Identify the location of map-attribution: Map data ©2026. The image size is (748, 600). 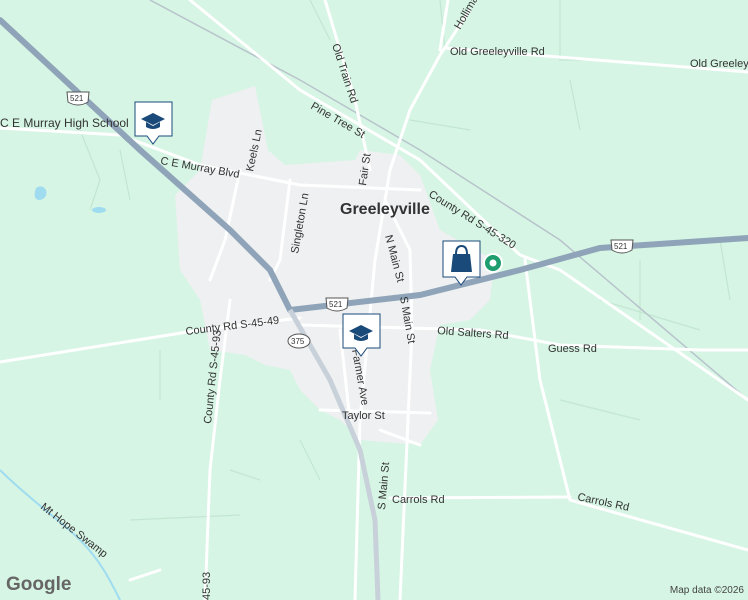
(707, 590).